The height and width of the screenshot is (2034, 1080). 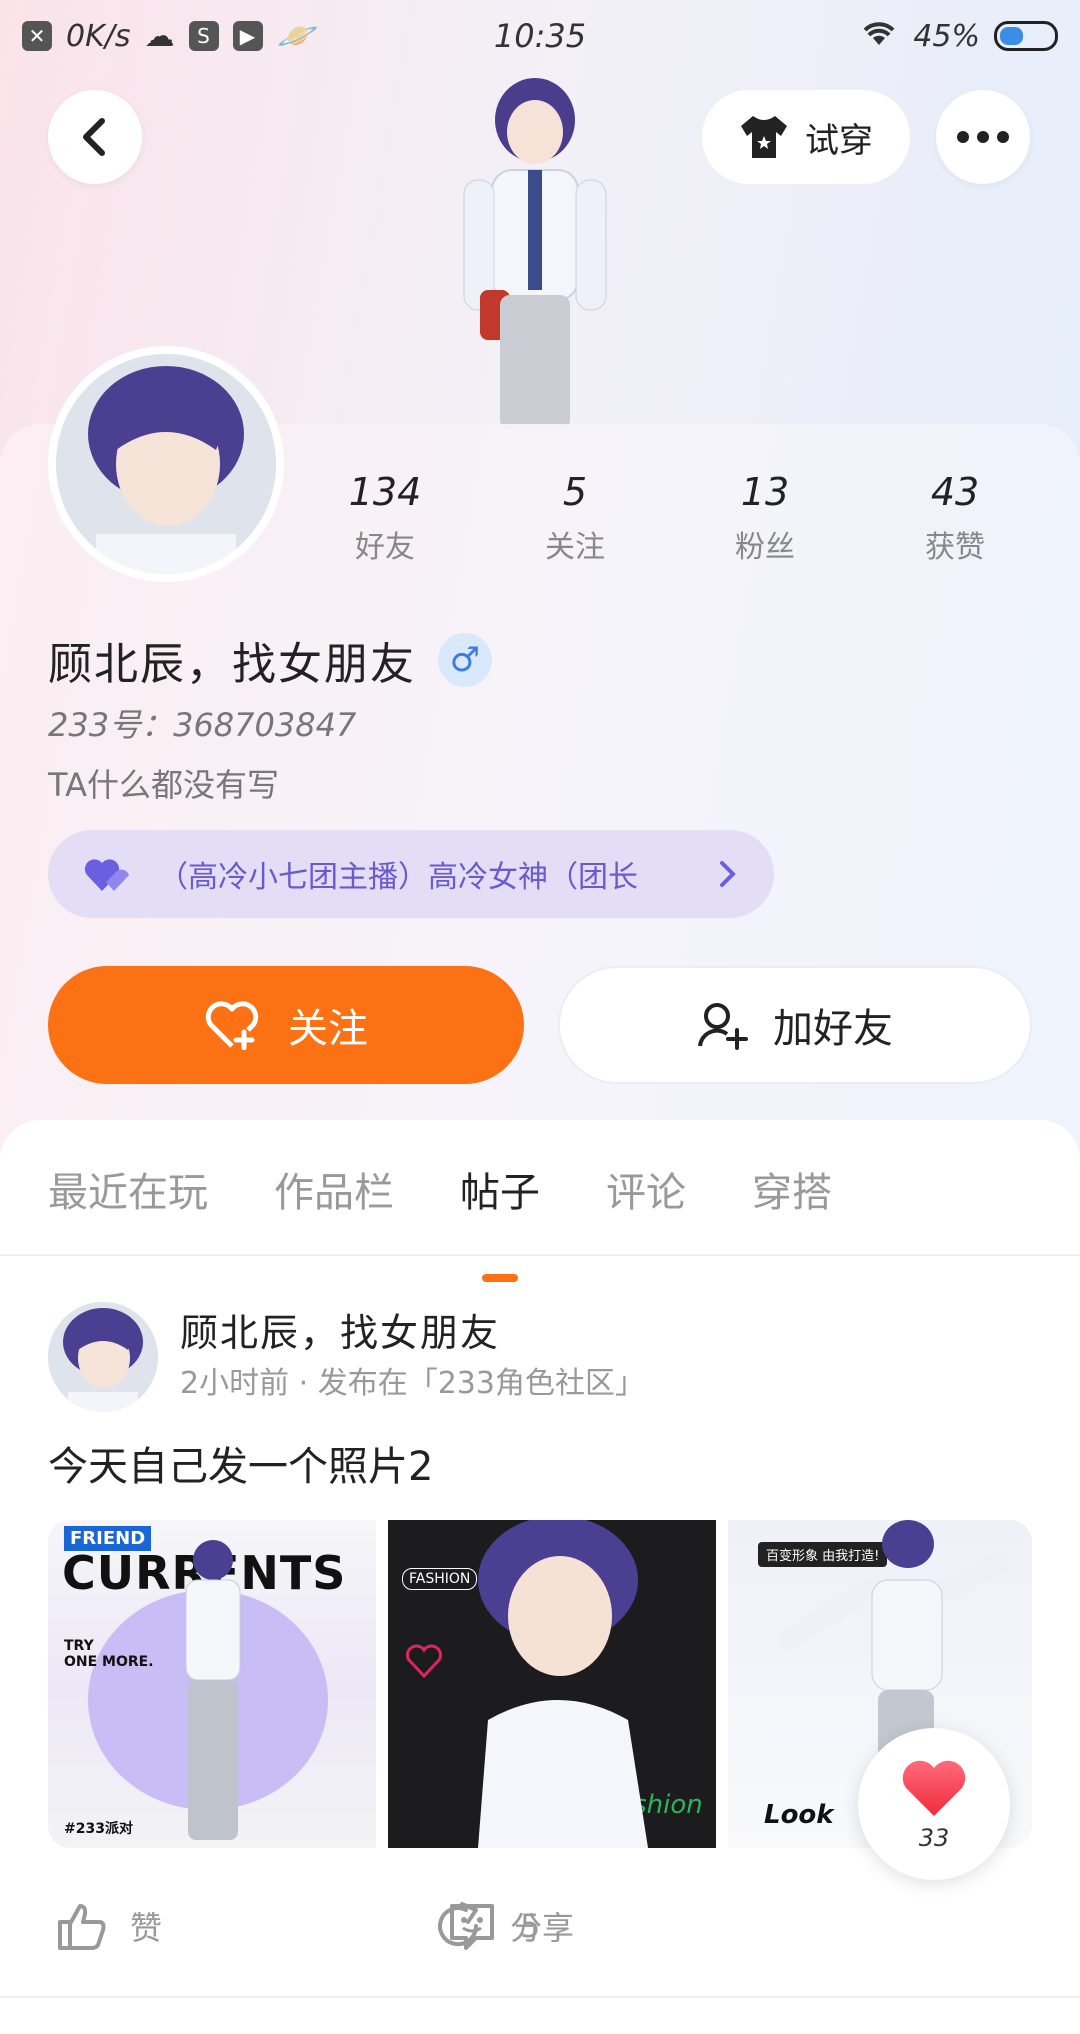 I want to click on post-author-name: 顾北辰，找女朋友, so click(x=340, y=1329).